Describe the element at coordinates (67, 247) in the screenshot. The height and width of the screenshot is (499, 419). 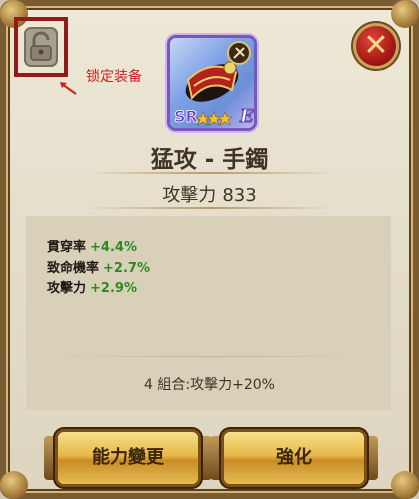
I see `stat-label: 貫穿率` at that location.